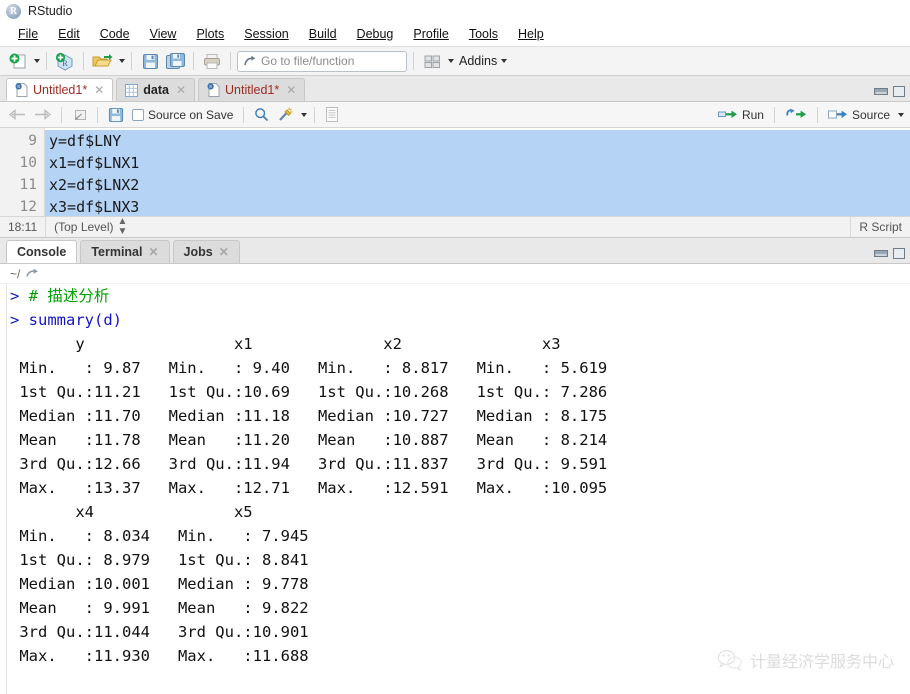 The width and height of the screenshot is (910, 694). Describe the element at coordinates (138, 114) in the screenshot. I see `source-on-save-checkbox` at that location.